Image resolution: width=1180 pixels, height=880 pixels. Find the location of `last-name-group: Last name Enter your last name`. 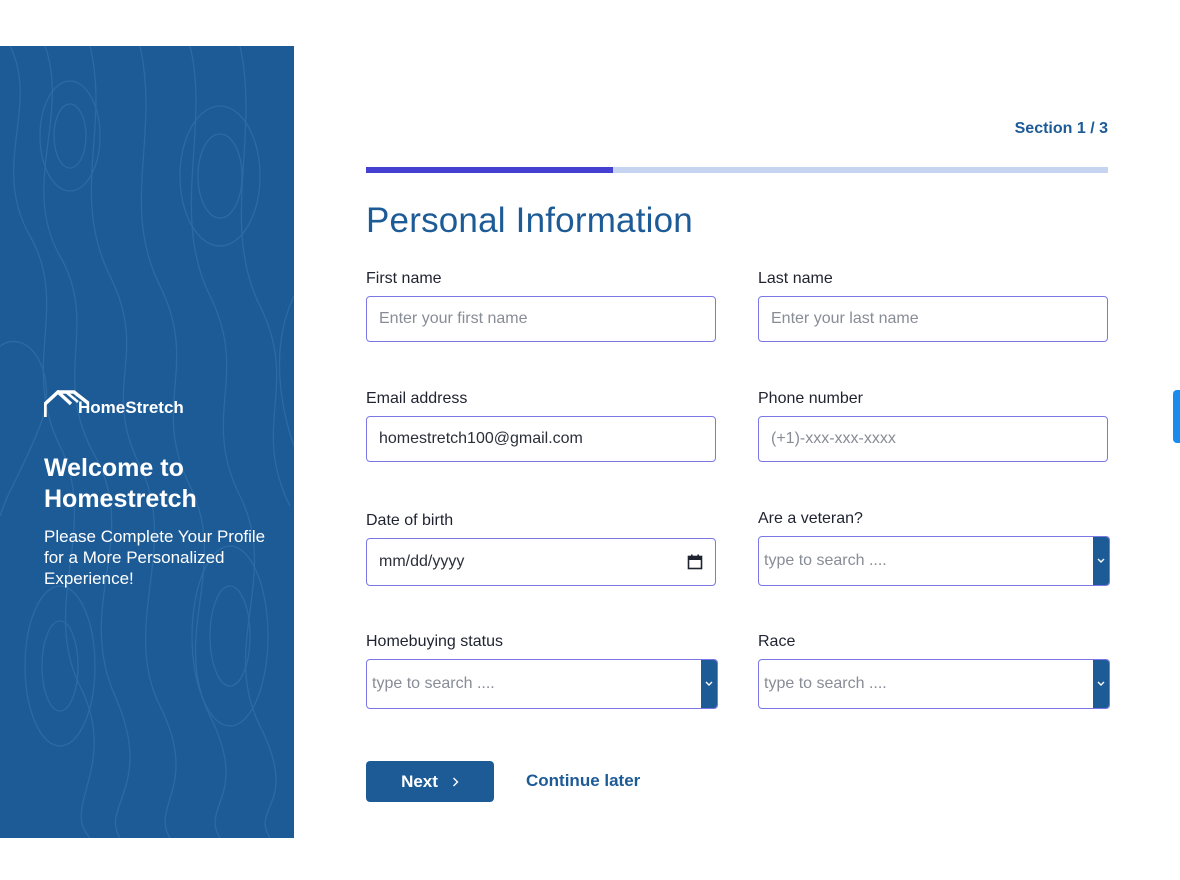

last-name-group: Last name Enter your last name is located at coordinates (933, 305).